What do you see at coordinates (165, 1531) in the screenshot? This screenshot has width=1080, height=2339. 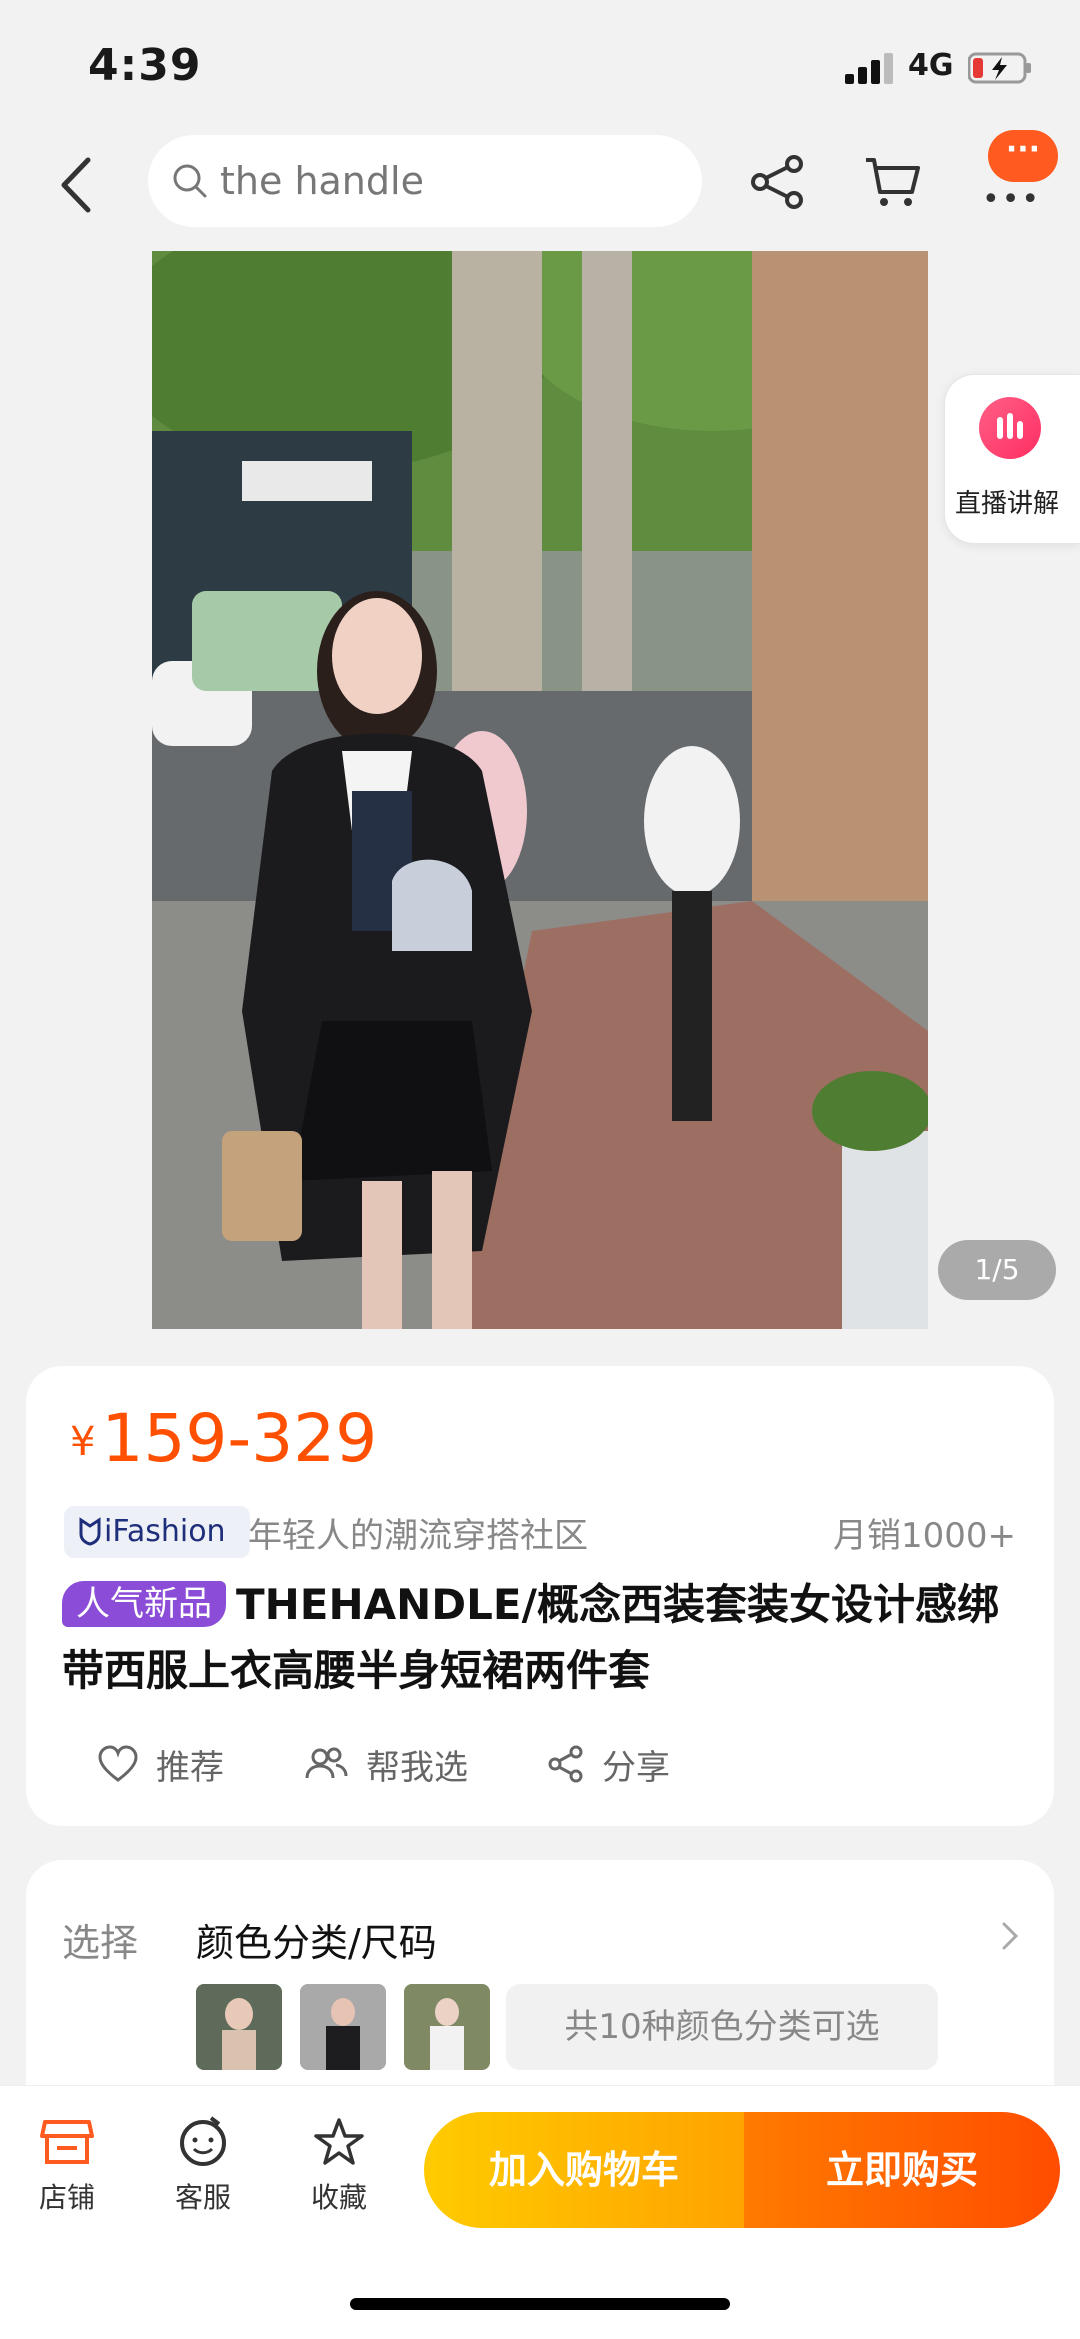 I see `ifashion-logo-text: iFashion` at bounding box center [165, 1531].